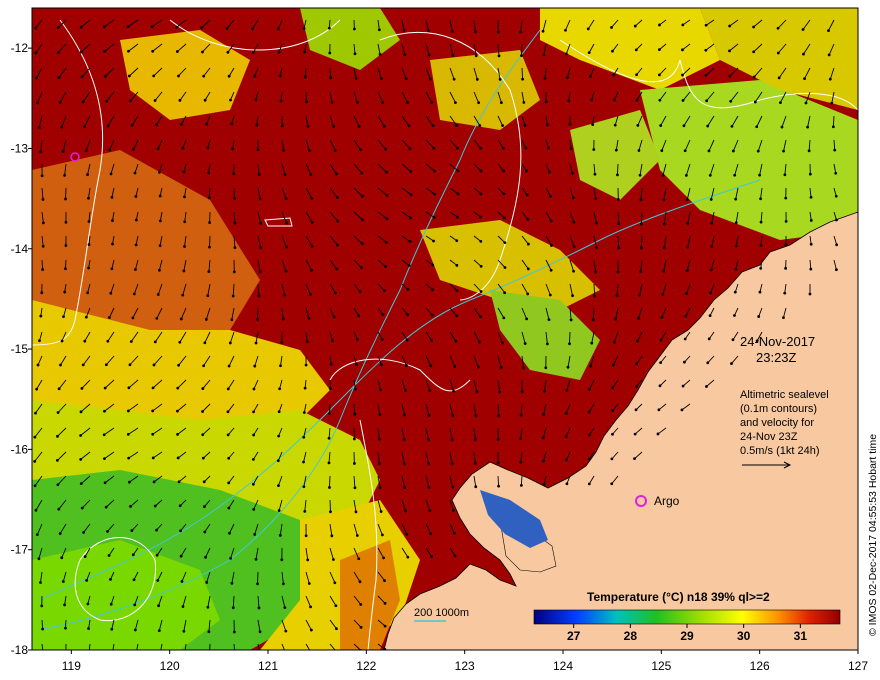 The image size is (880, 680). Describe the element at coordinates (631, 636) in the screenshot. I see `colorbar-tick-label: 28` at that location.